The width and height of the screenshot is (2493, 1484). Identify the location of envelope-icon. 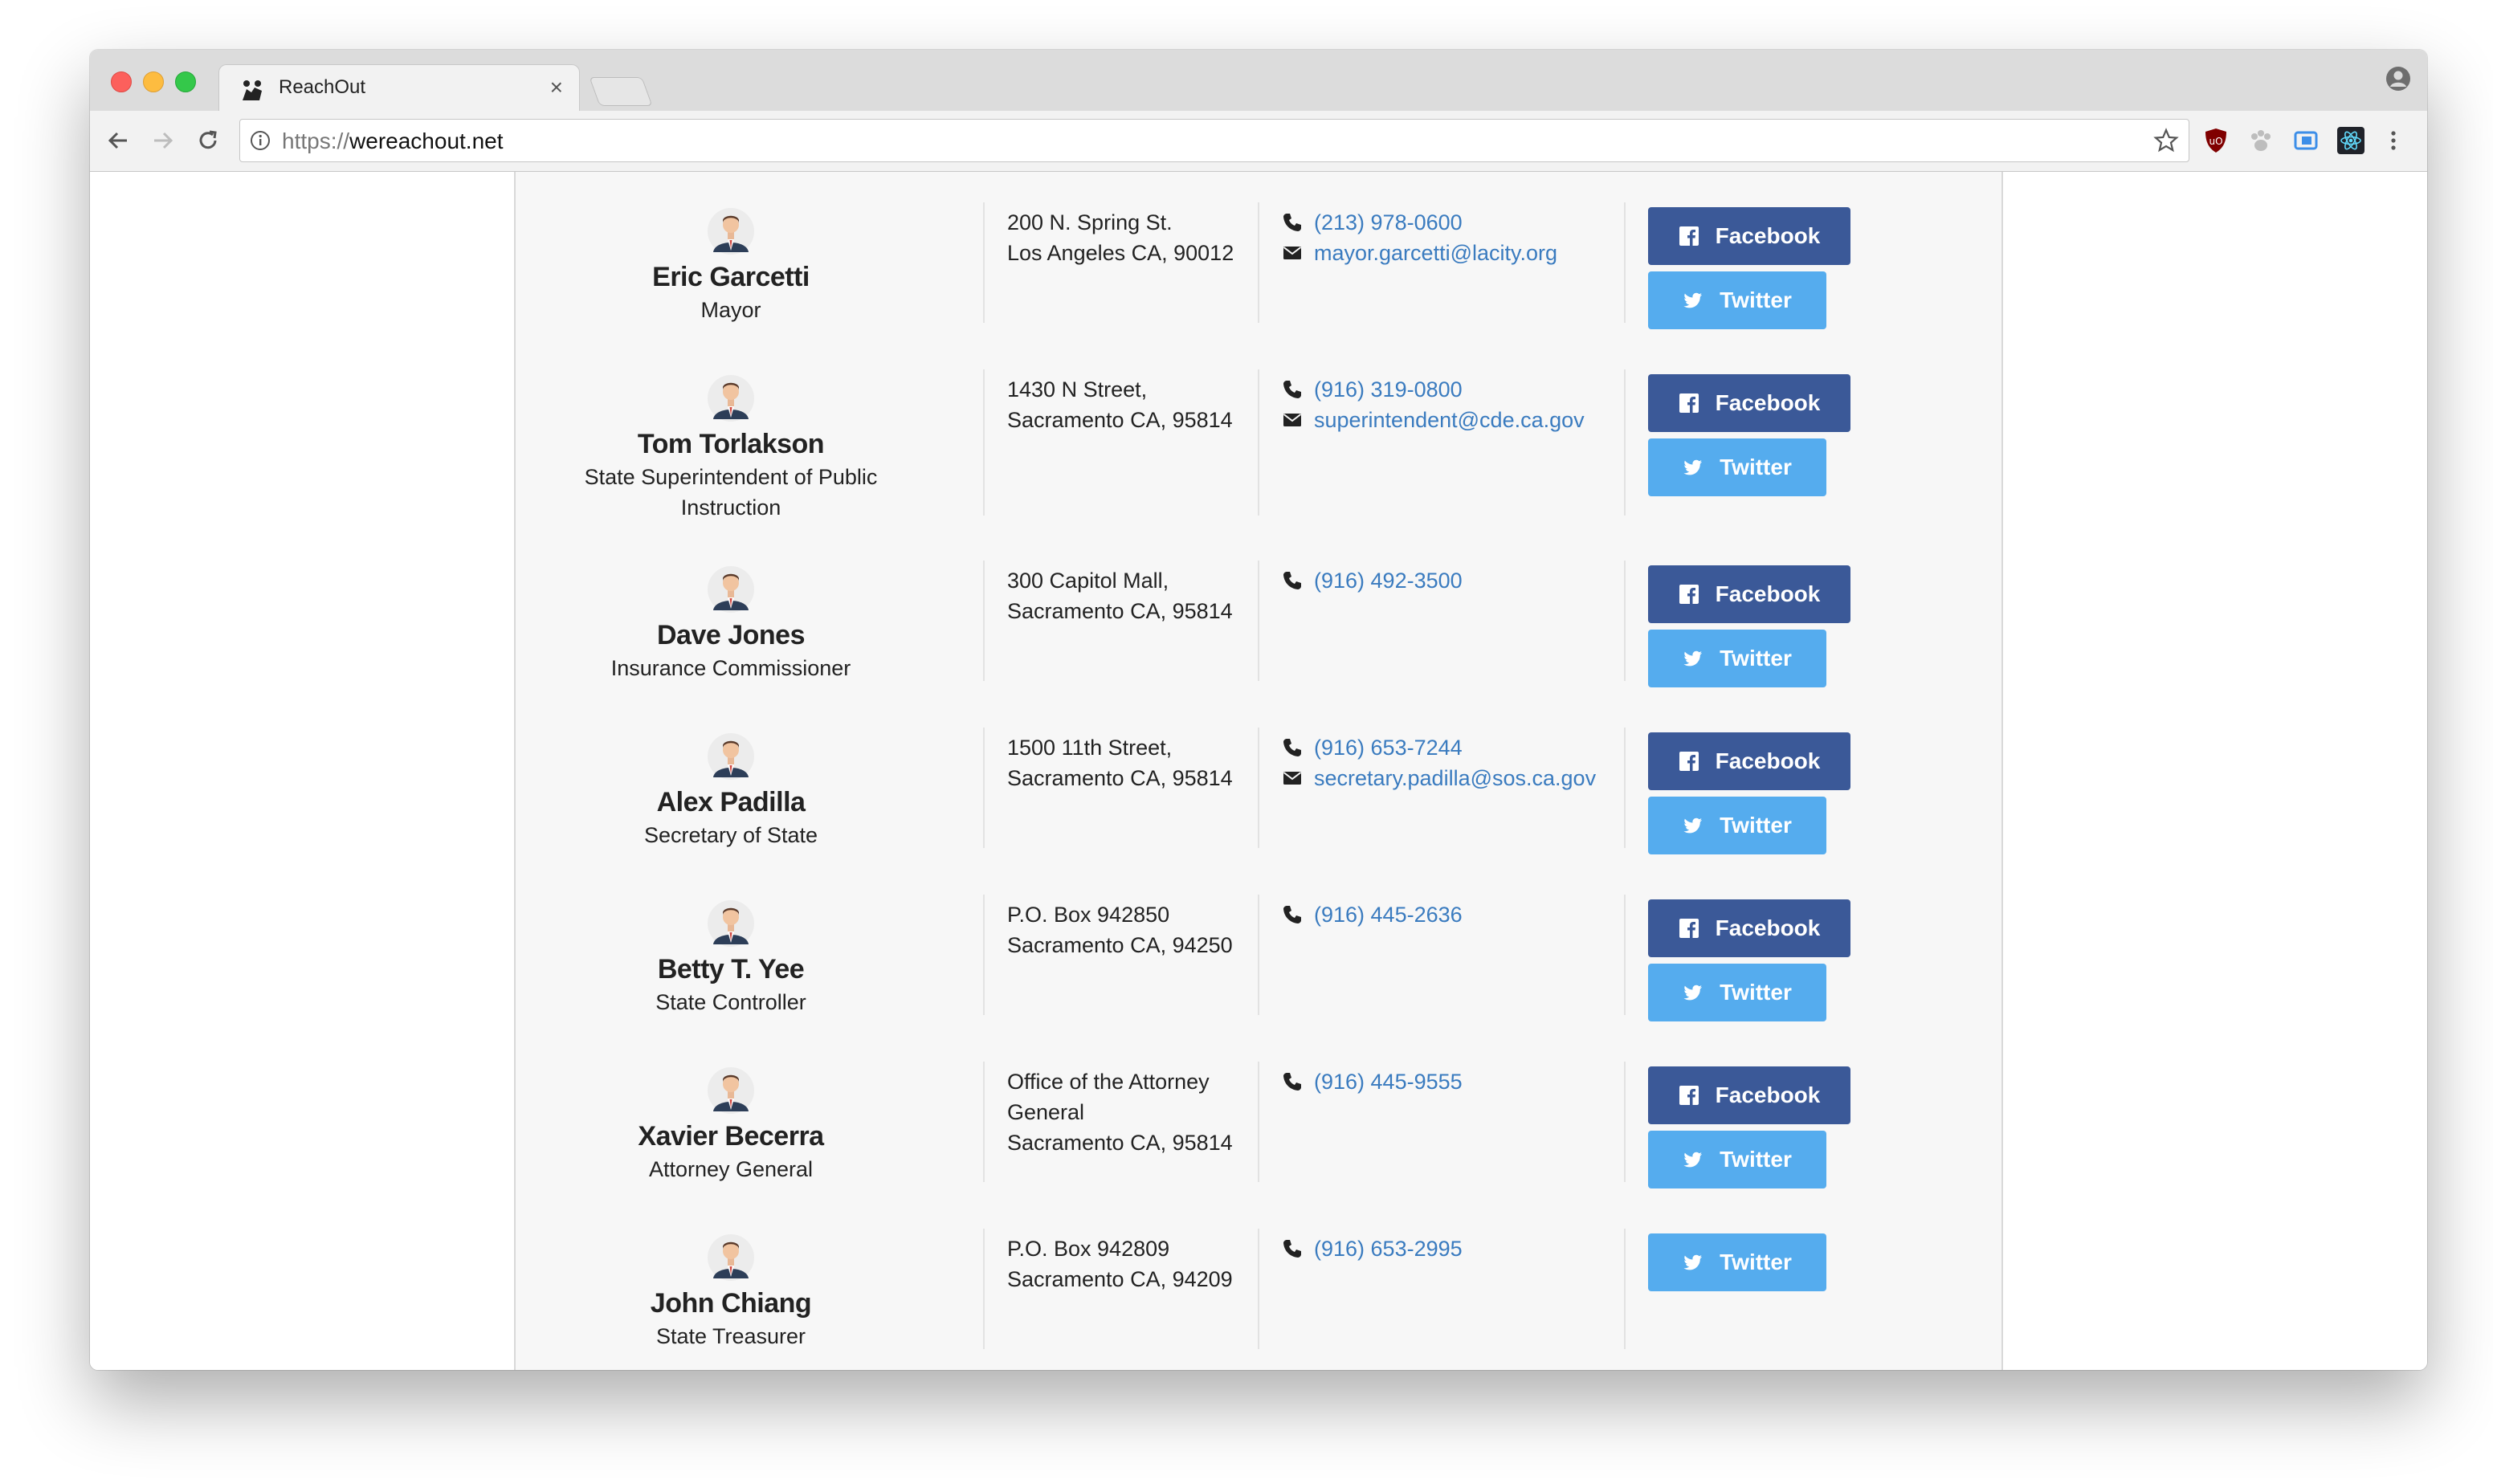
(1293, 778).